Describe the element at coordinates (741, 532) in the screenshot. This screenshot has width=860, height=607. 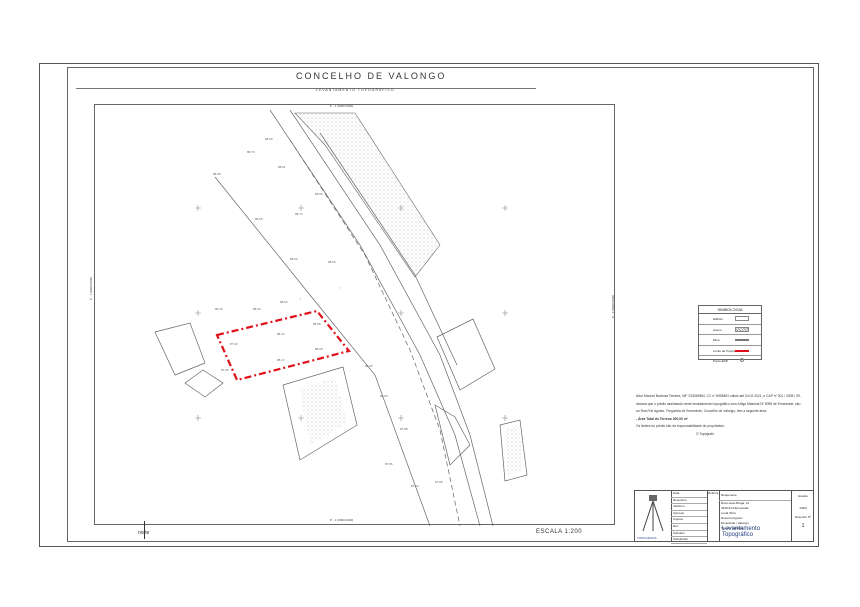
I see `work-title: Levantamento Topográfico` at that location.